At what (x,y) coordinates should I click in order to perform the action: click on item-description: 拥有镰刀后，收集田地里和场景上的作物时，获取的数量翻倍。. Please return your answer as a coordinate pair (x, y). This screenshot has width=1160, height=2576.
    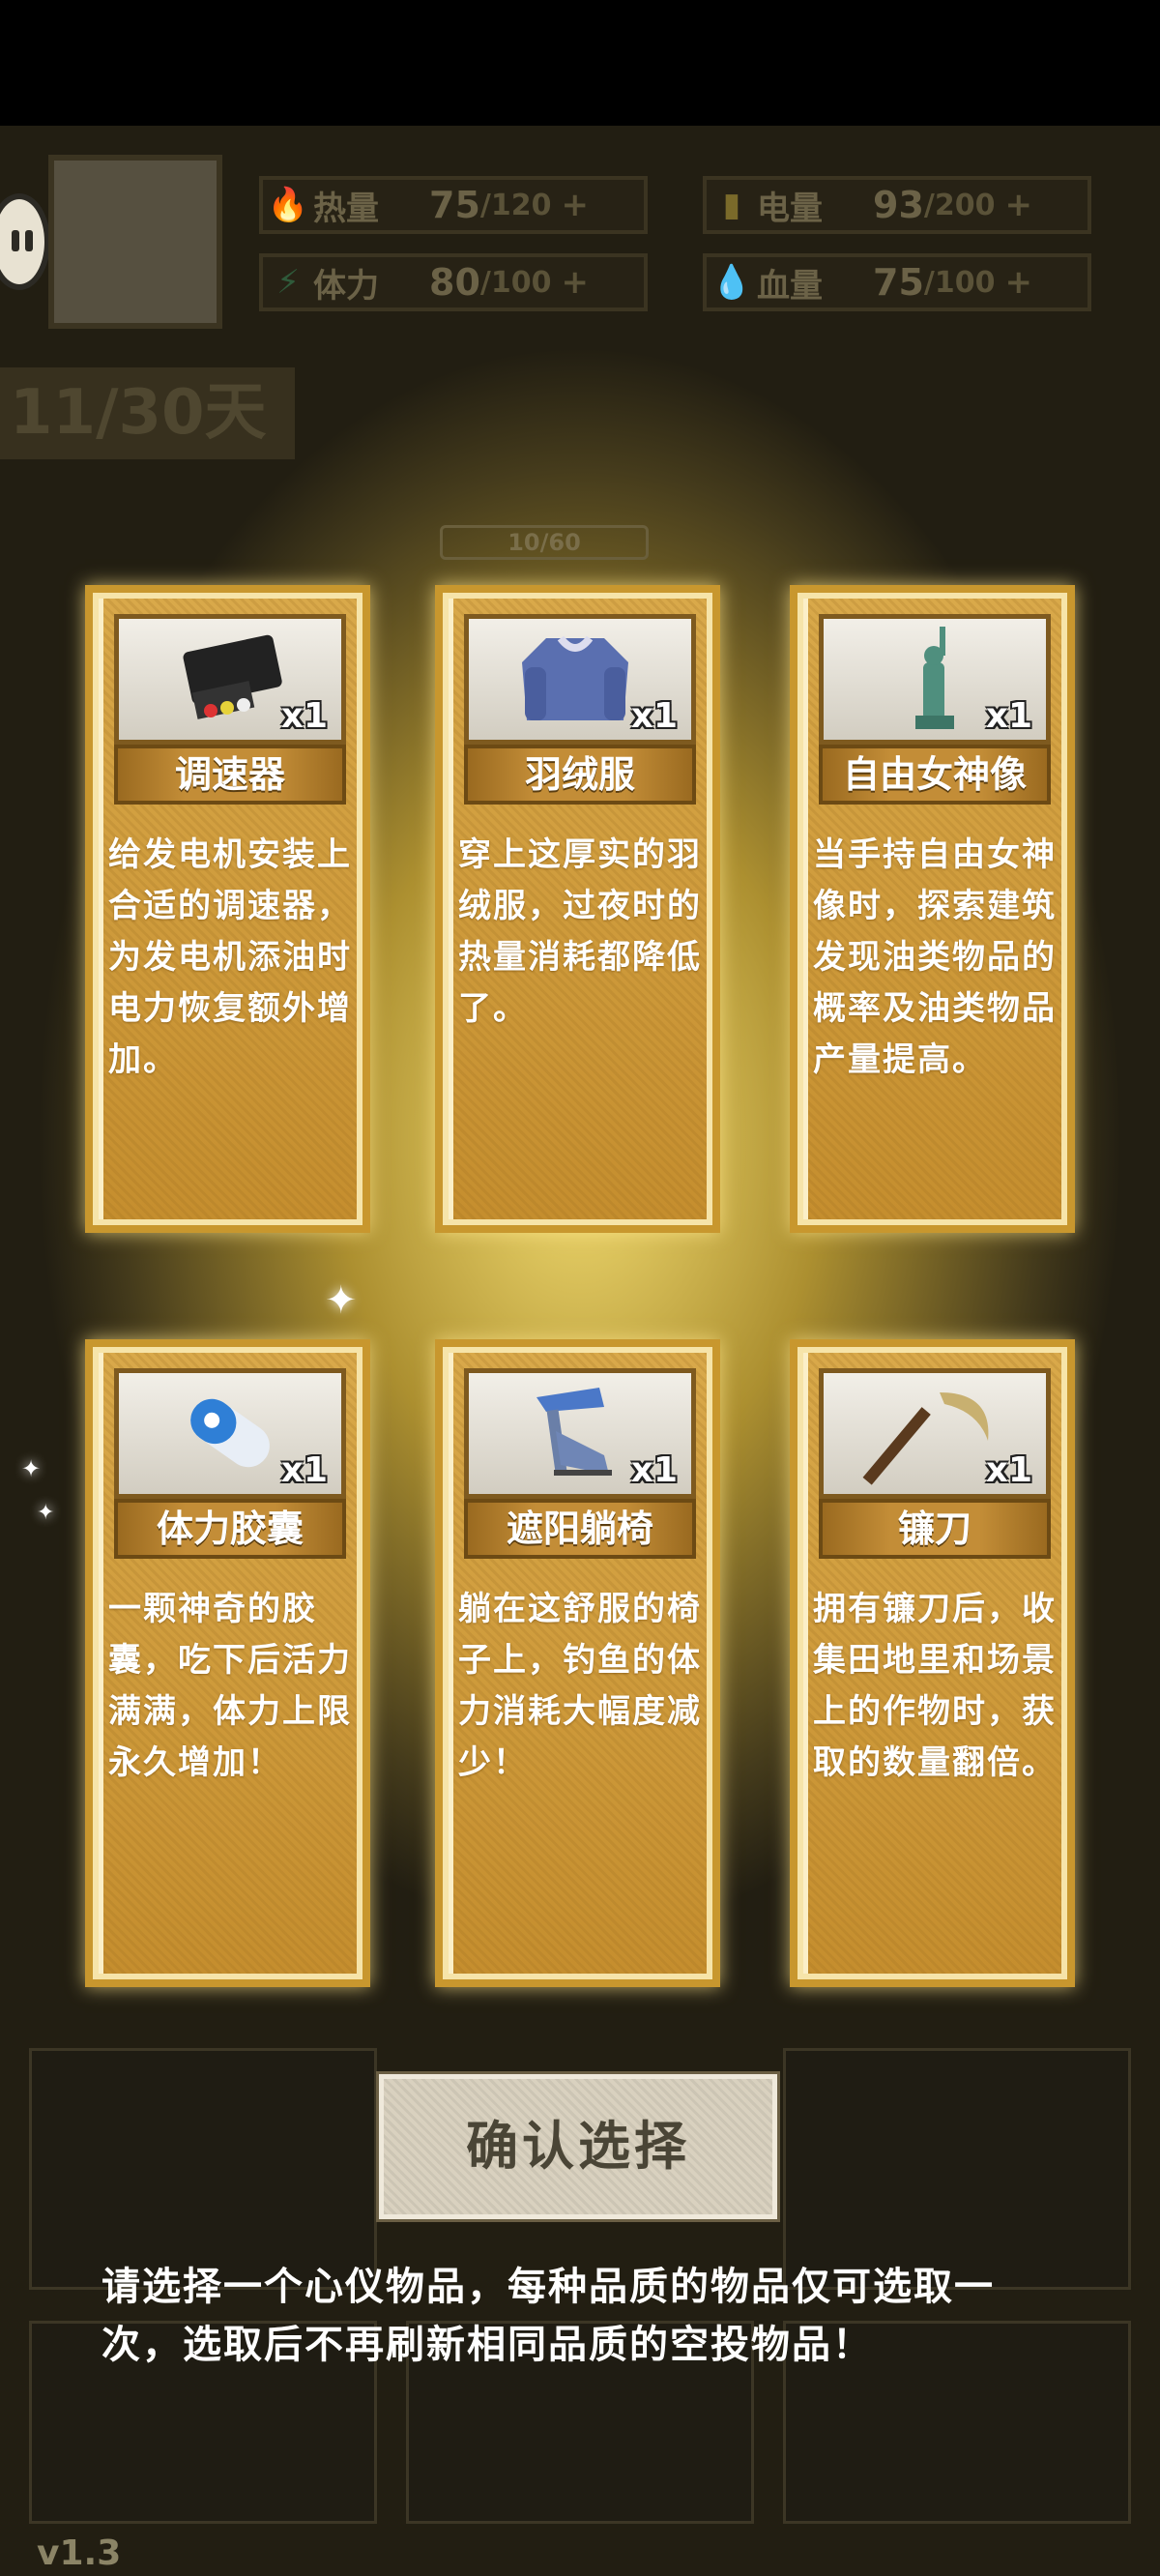
    Looking at the image, I should click on (935, 1686).